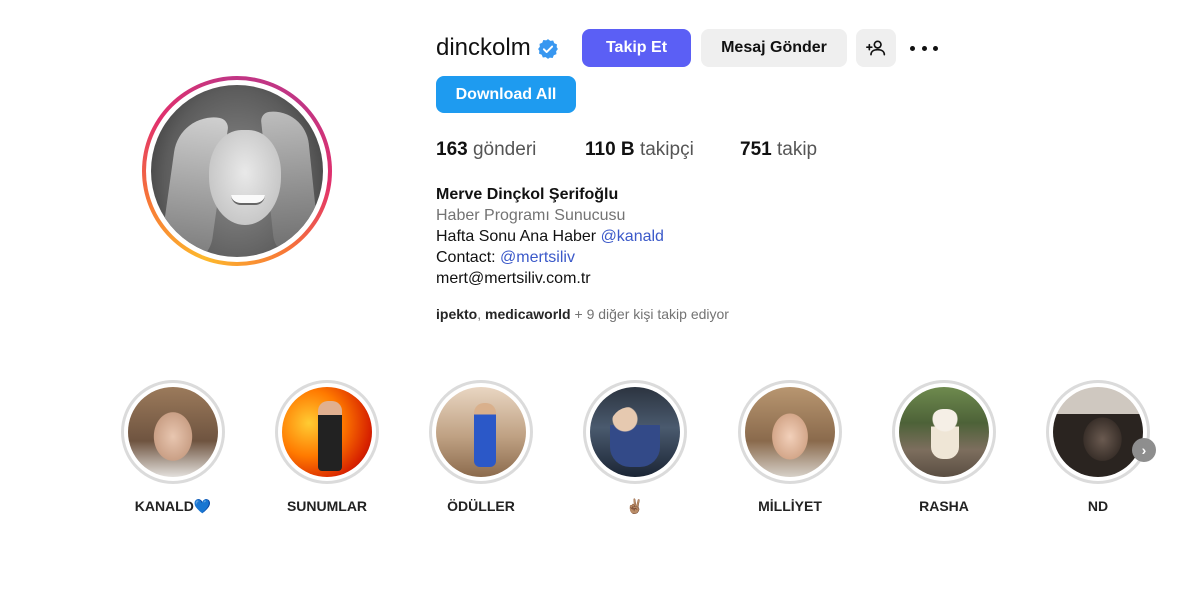 This screenshot has height=591, width=1200. Describe the element at coordinates (173, 506) in the screenshot. I see `highlight-label: KANALD💙` at that location.